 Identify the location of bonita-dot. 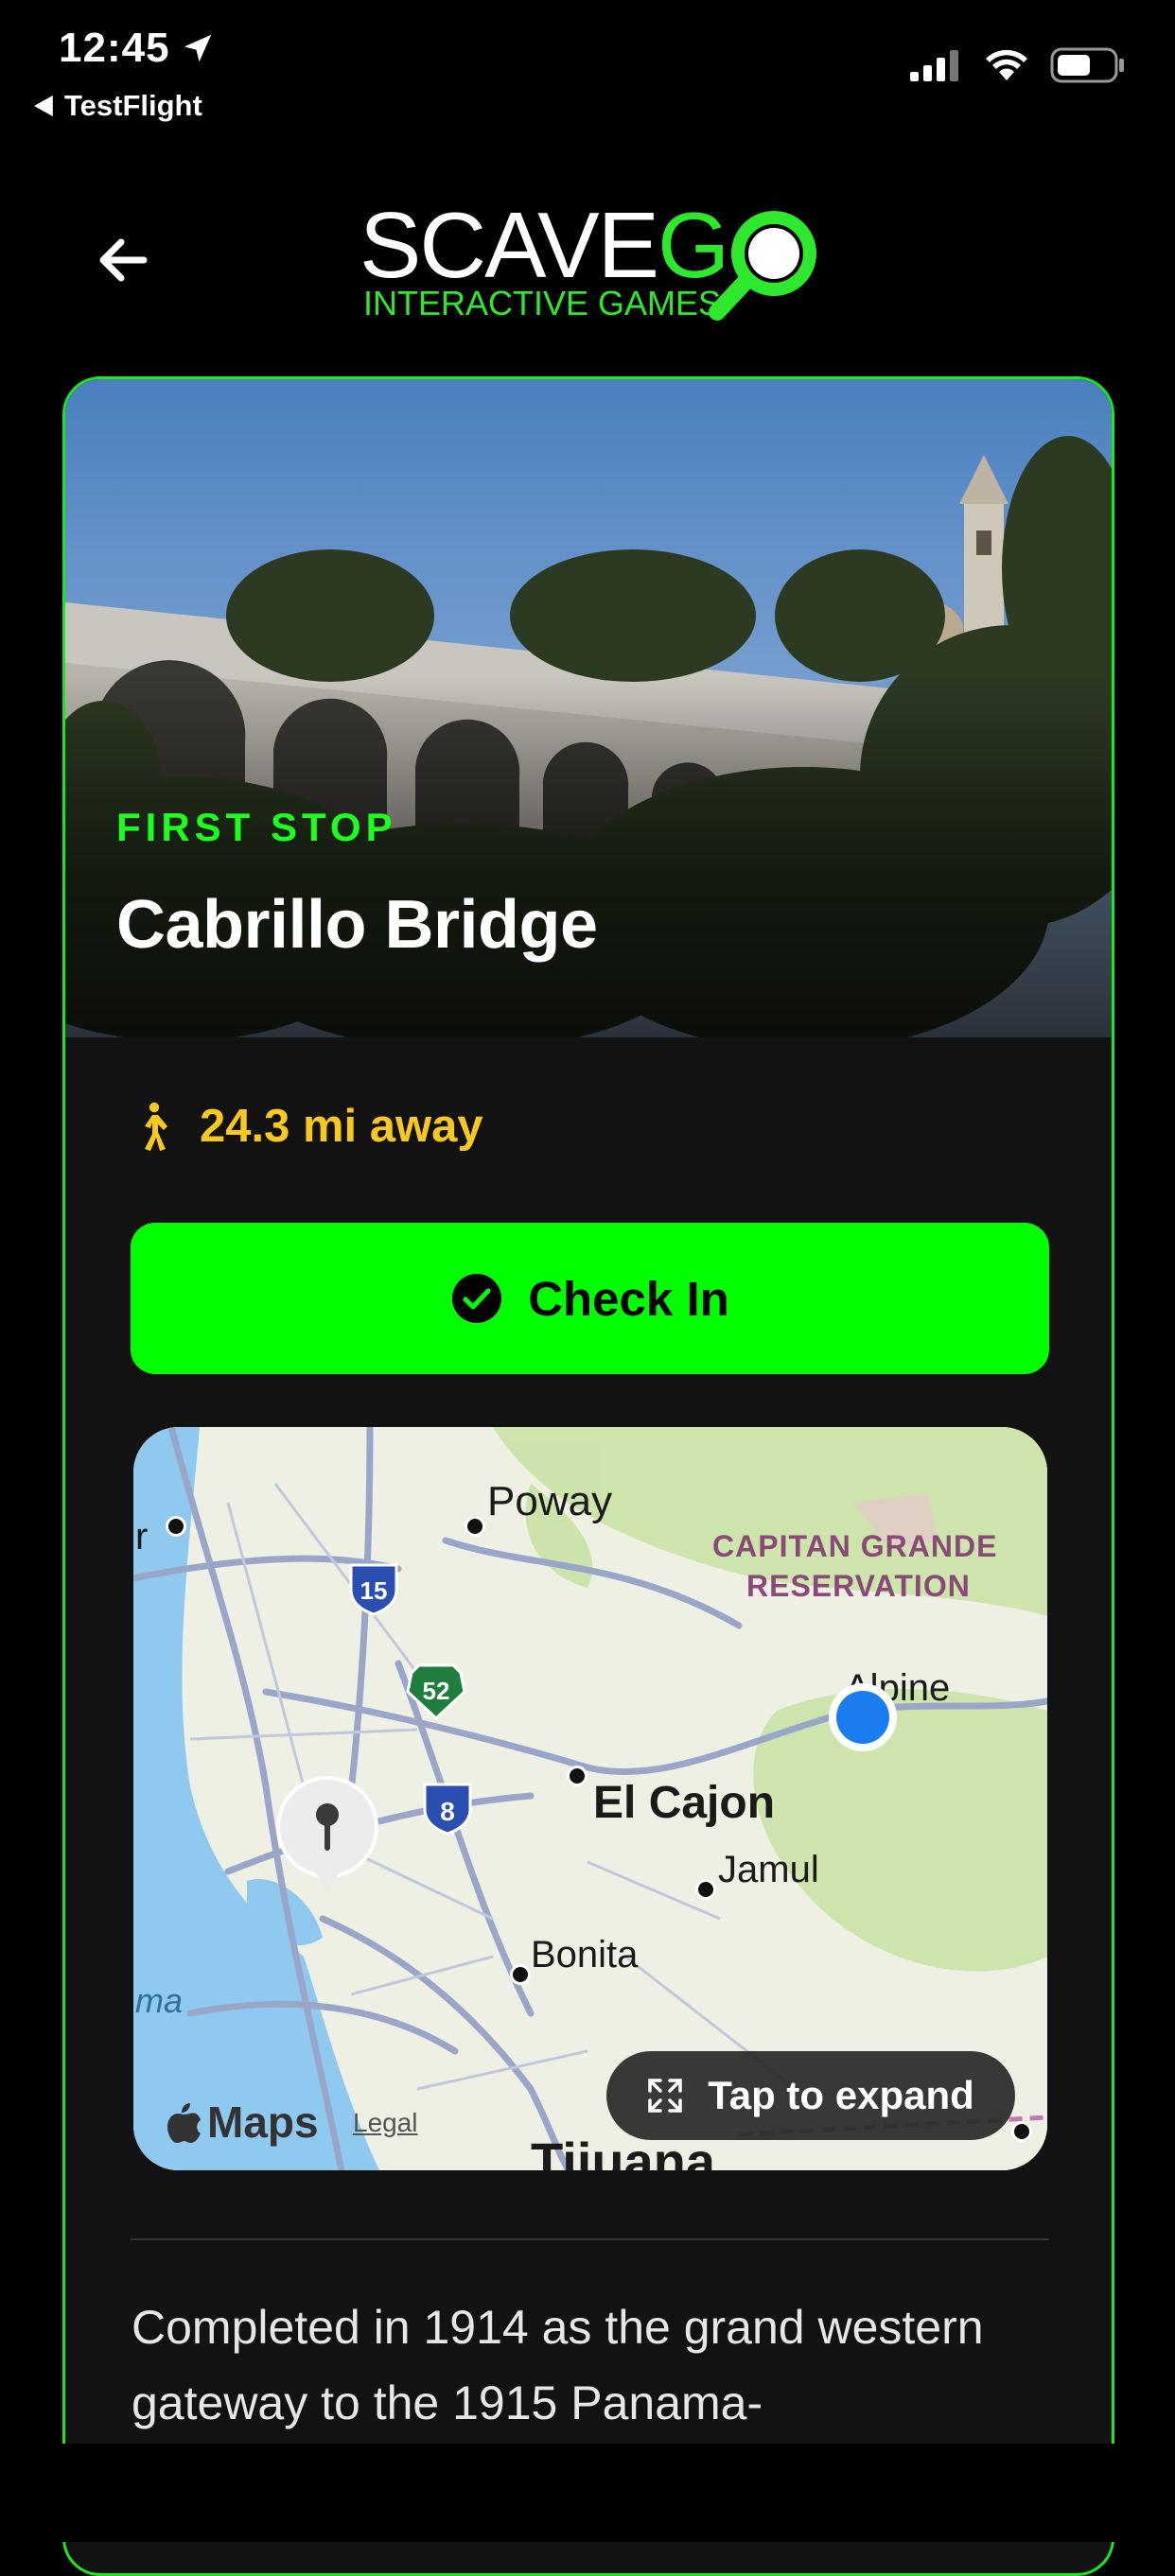
(520, 1974).